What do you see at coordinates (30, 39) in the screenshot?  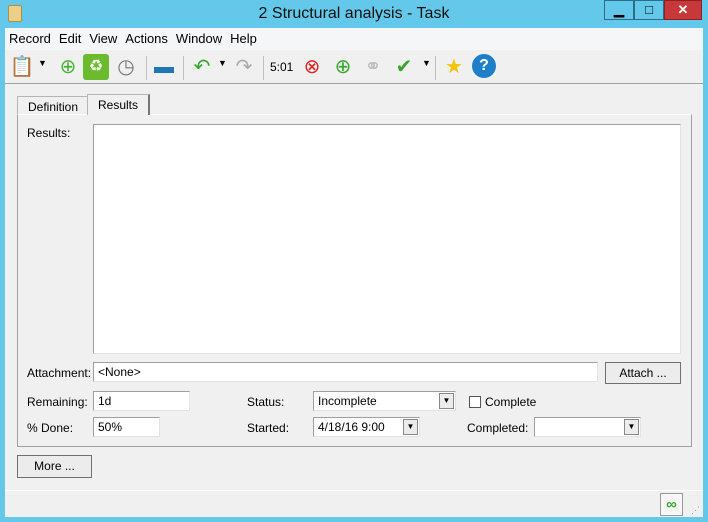 I see `menu-record: Record` at bounding box center [30, 39].